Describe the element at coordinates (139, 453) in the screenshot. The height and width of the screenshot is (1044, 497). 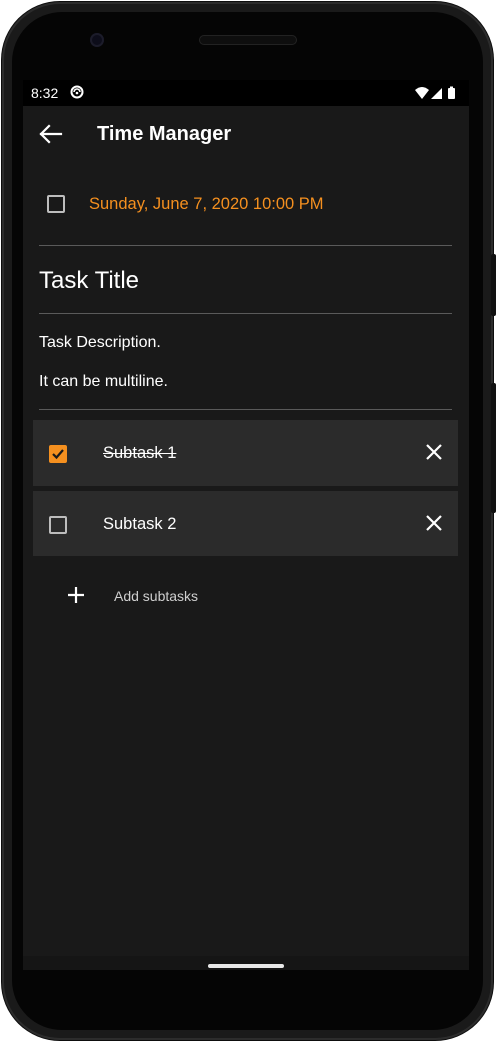
I see `subtask-label: Subtask 1` at that location.